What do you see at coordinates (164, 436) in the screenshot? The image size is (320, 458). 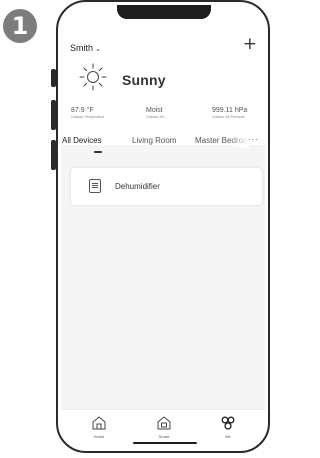 I see `tabbar-label: Smart` at bounding box center [164, 436].